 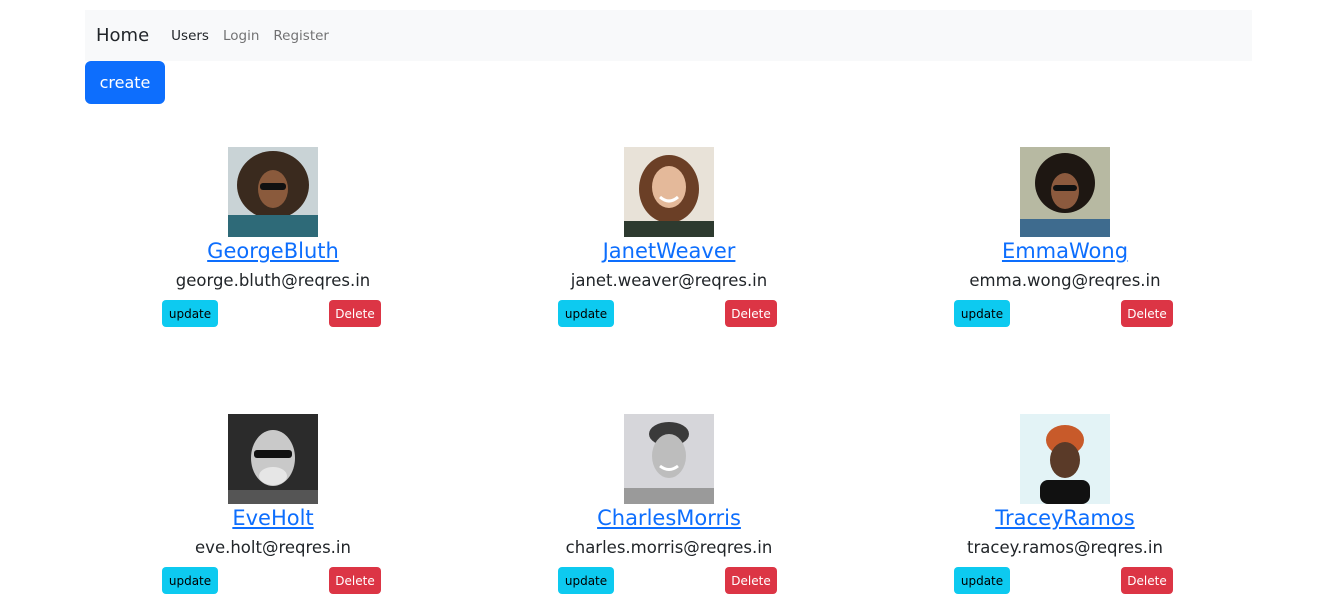 I want to click on user-email: george.bluth@reqres.in, so click(x=273, y=280).